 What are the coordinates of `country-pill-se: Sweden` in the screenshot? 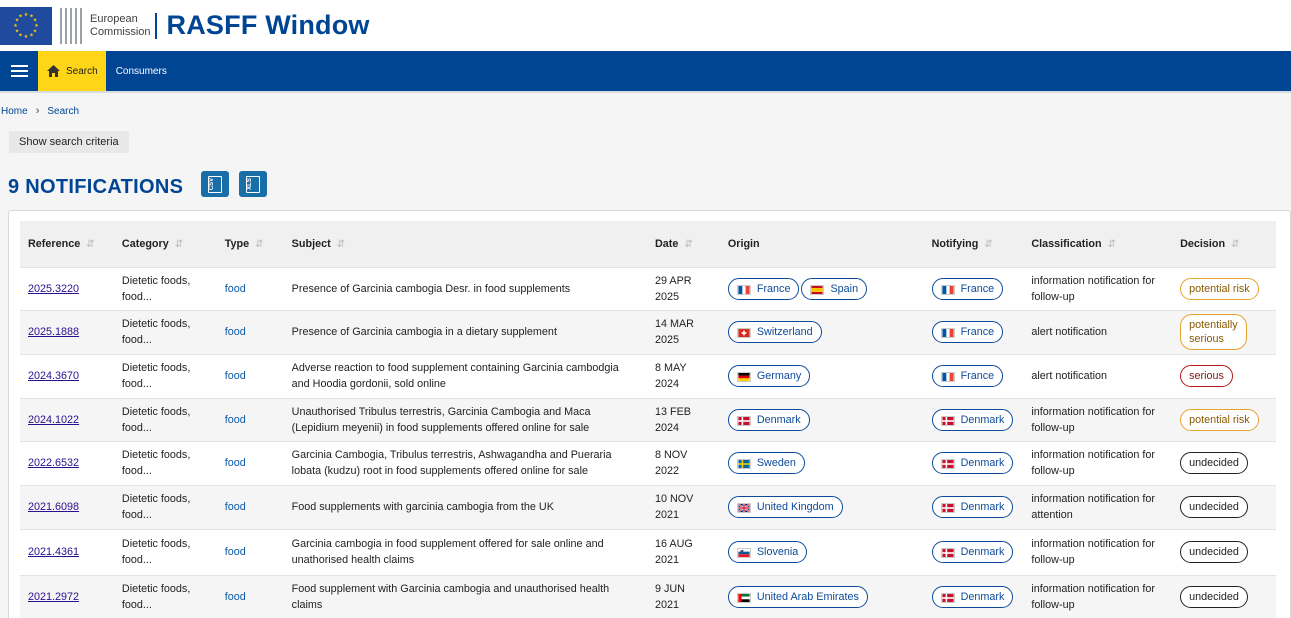 It's located at (766, 463).